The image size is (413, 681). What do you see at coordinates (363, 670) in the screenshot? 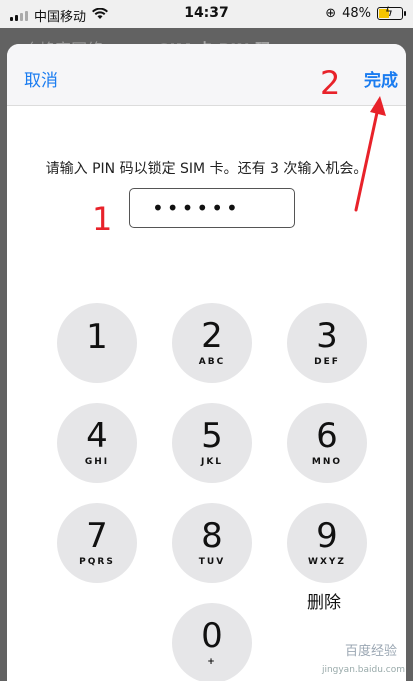
I see `watermark-url: jingyan.baidu.com` at bounding box center [363, 670].